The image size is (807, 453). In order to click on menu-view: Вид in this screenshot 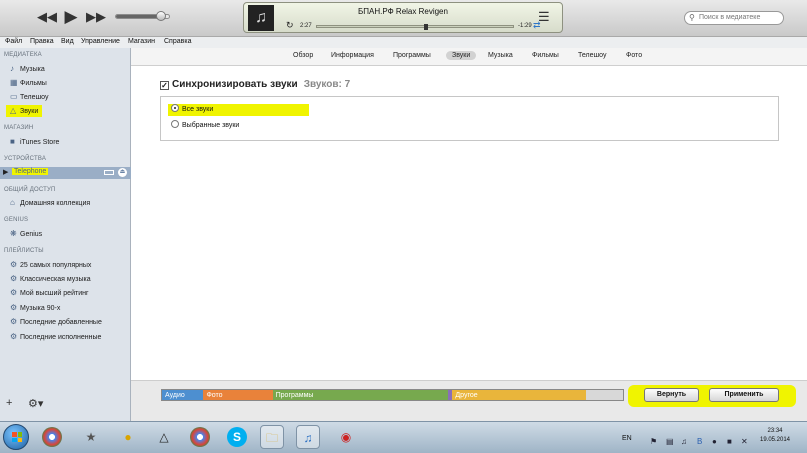, I will do `click(67, 41)`.